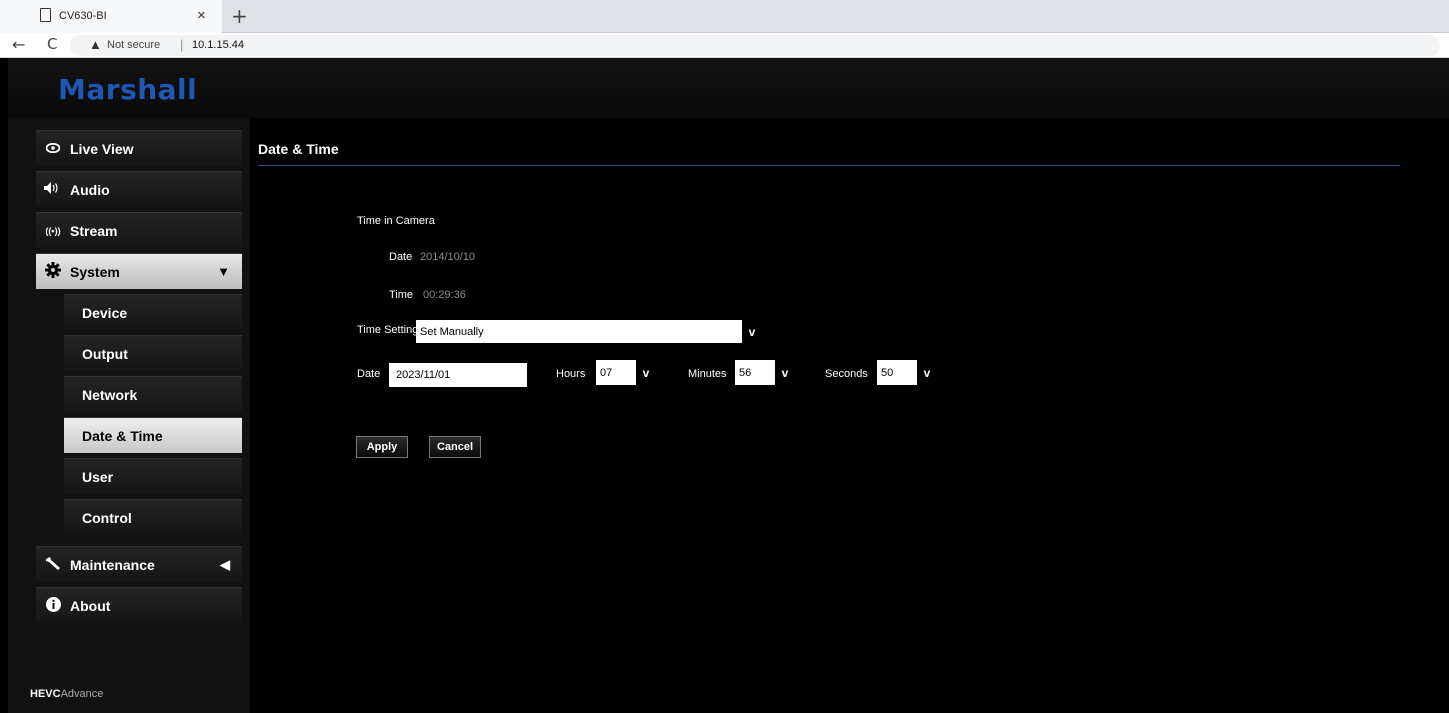 The image size is (1449, 713). What do you see at coordinates (223, 271) in the screenshot?
I see `caret-down-icon: ▼` at bounding box center [223, 271].